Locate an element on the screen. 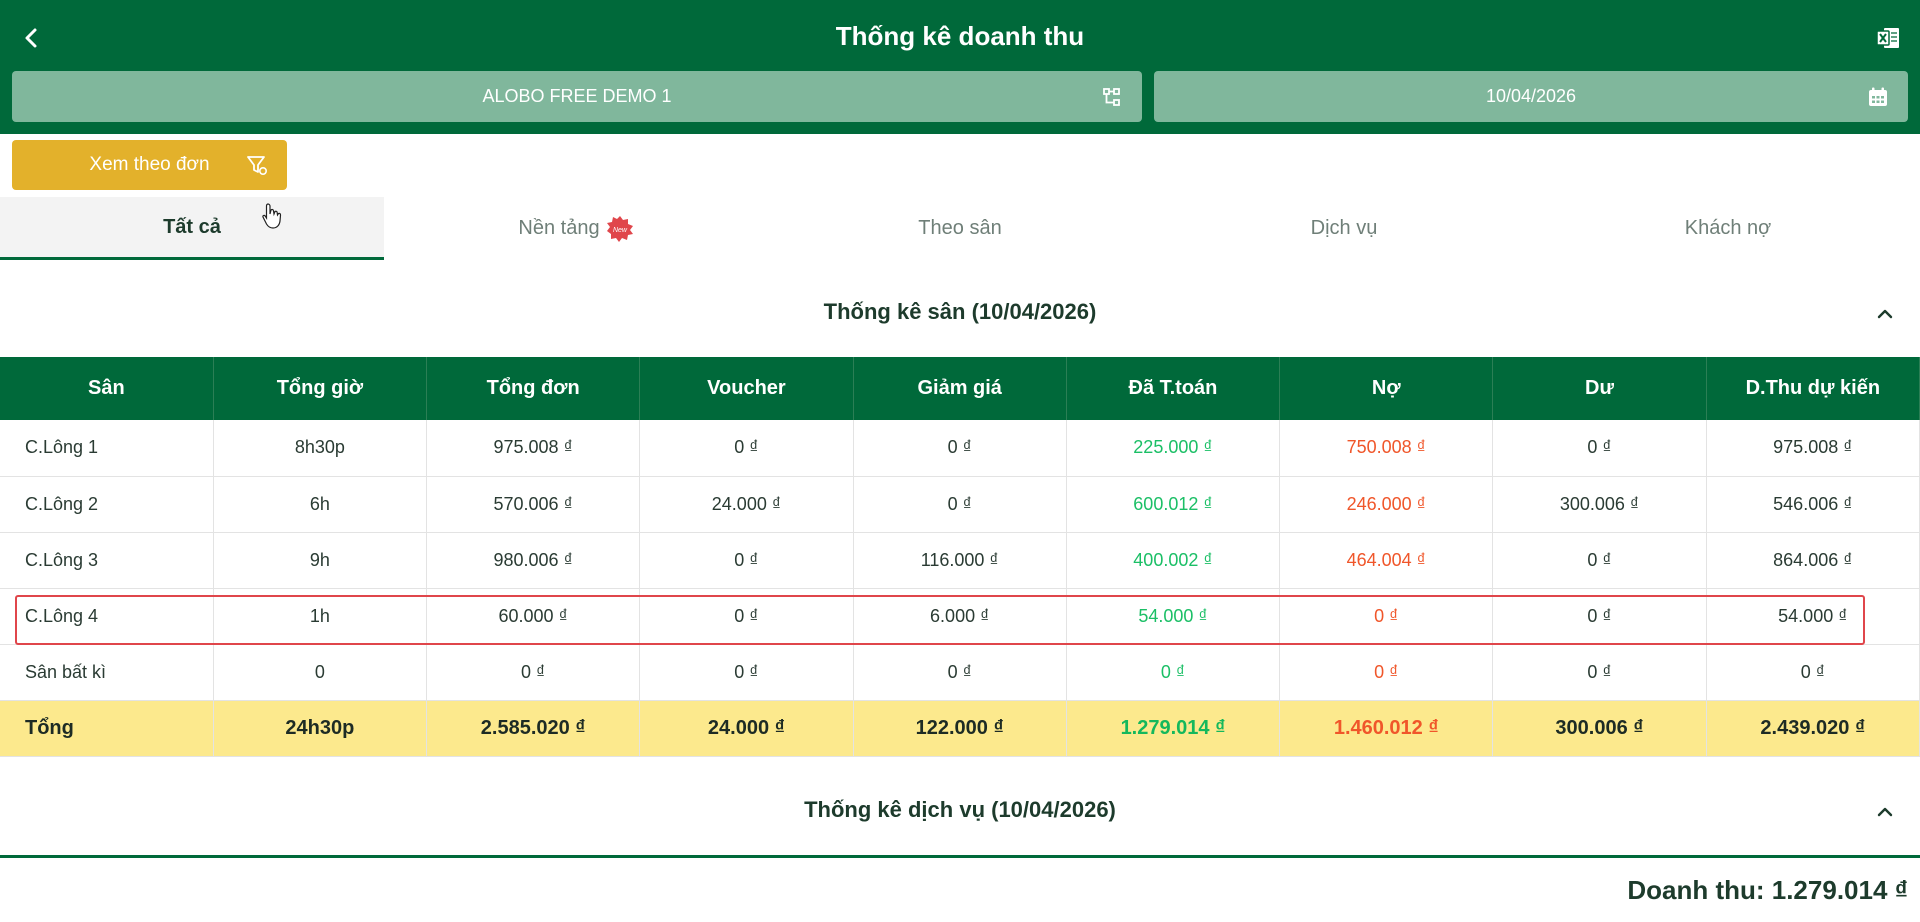  table-row: Sân bất kì 0 0 ₫ 0 ₫ 0 ₫ 0 ₫ 0 ₫ 0 ₫ 0 ₫ is located at coordinates (960, 672).